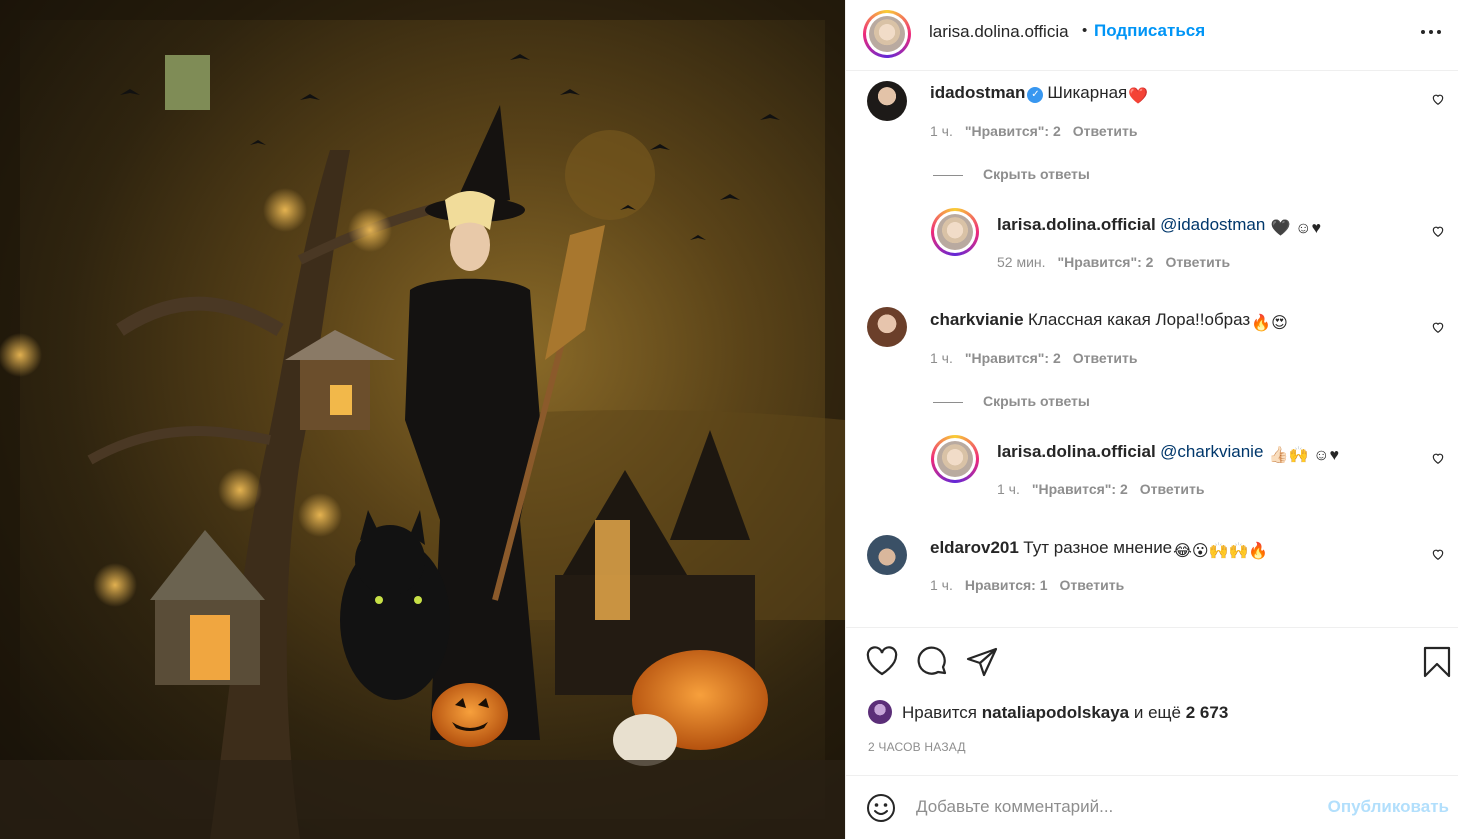  I want to click on add-comment-bar: Опубликовать, so click(1152, 807).